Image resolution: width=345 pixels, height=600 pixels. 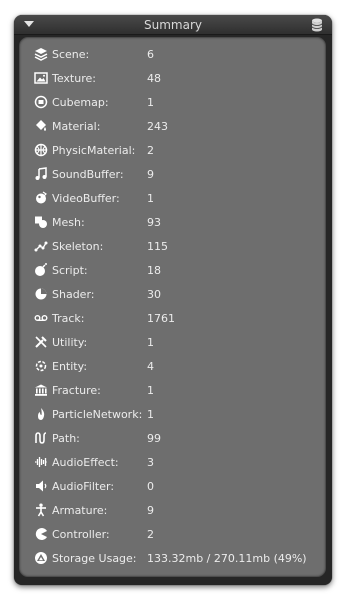 I want to click on fracture-icon, so click(x=41, y=390).